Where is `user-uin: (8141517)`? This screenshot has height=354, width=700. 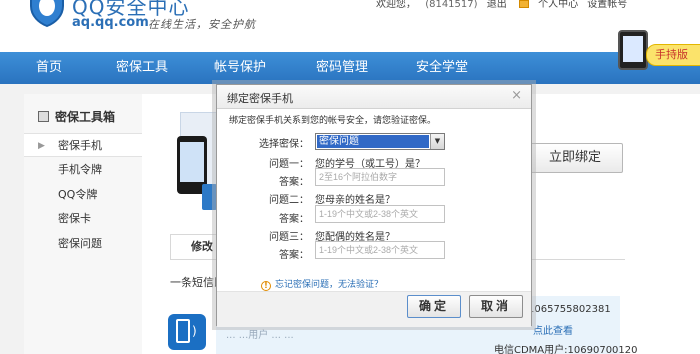 user-uin: (8141517) is located at coordinates (451, 5).